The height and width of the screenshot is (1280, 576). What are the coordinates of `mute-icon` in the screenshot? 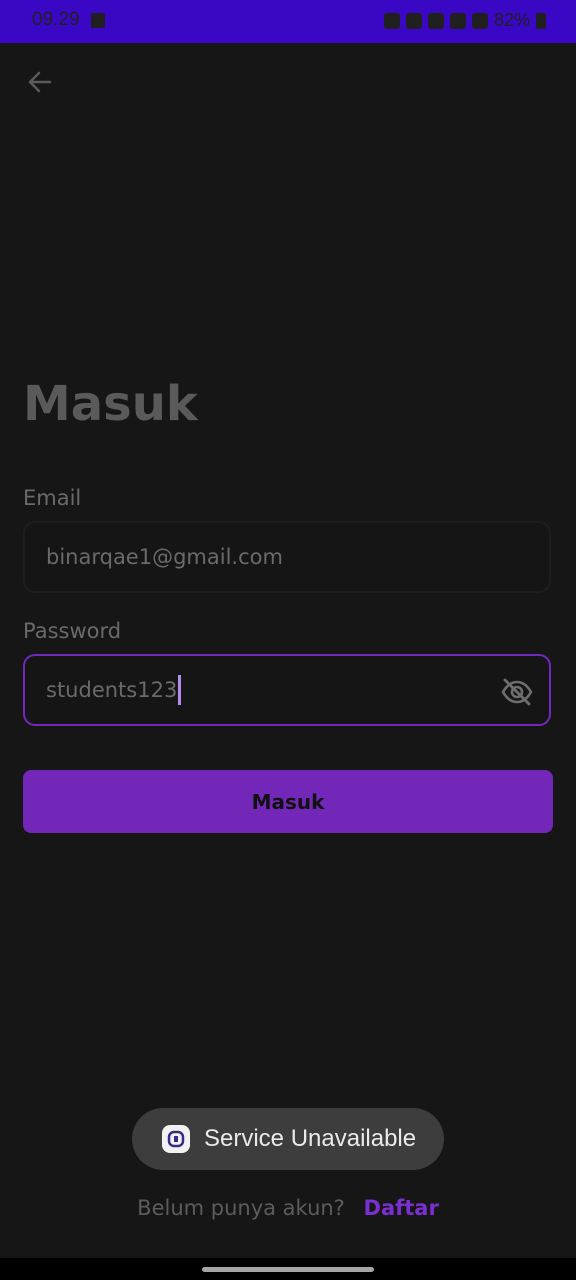 It's located at (413, 20).